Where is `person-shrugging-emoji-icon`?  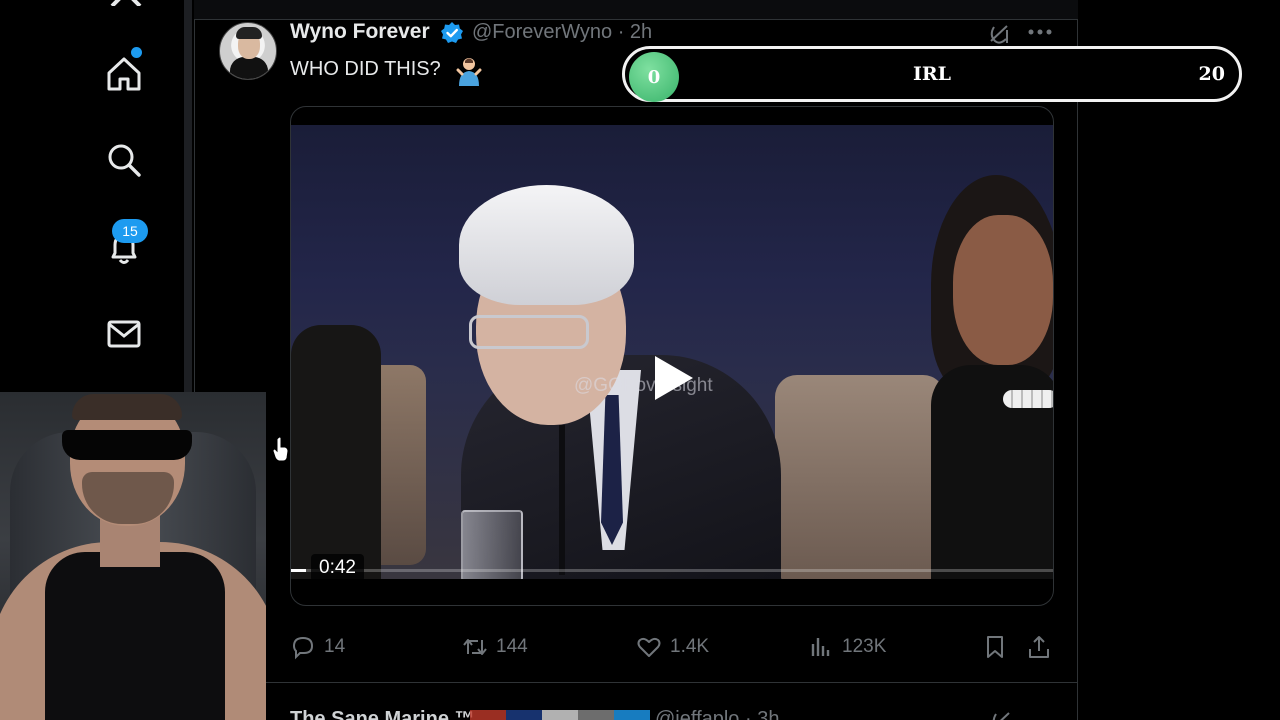
person-shrugging-emoji-icon is located at coordinates (469, 72).